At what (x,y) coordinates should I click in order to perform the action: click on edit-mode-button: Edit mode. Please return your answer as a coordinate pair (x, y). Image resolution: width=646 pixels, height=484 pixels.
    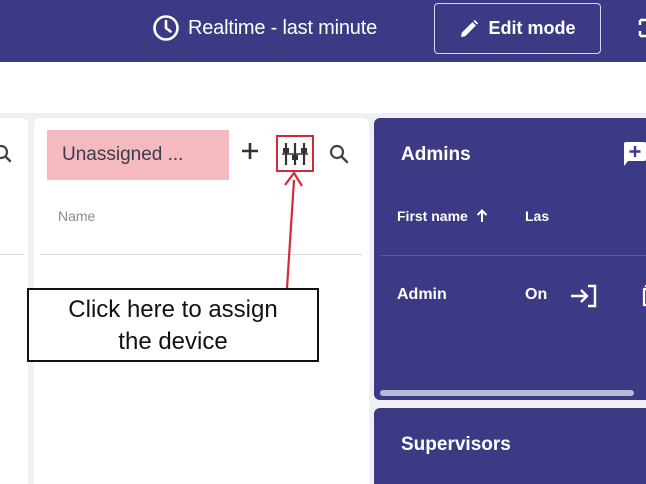
    Looking at the image, I should click on (517, 28).